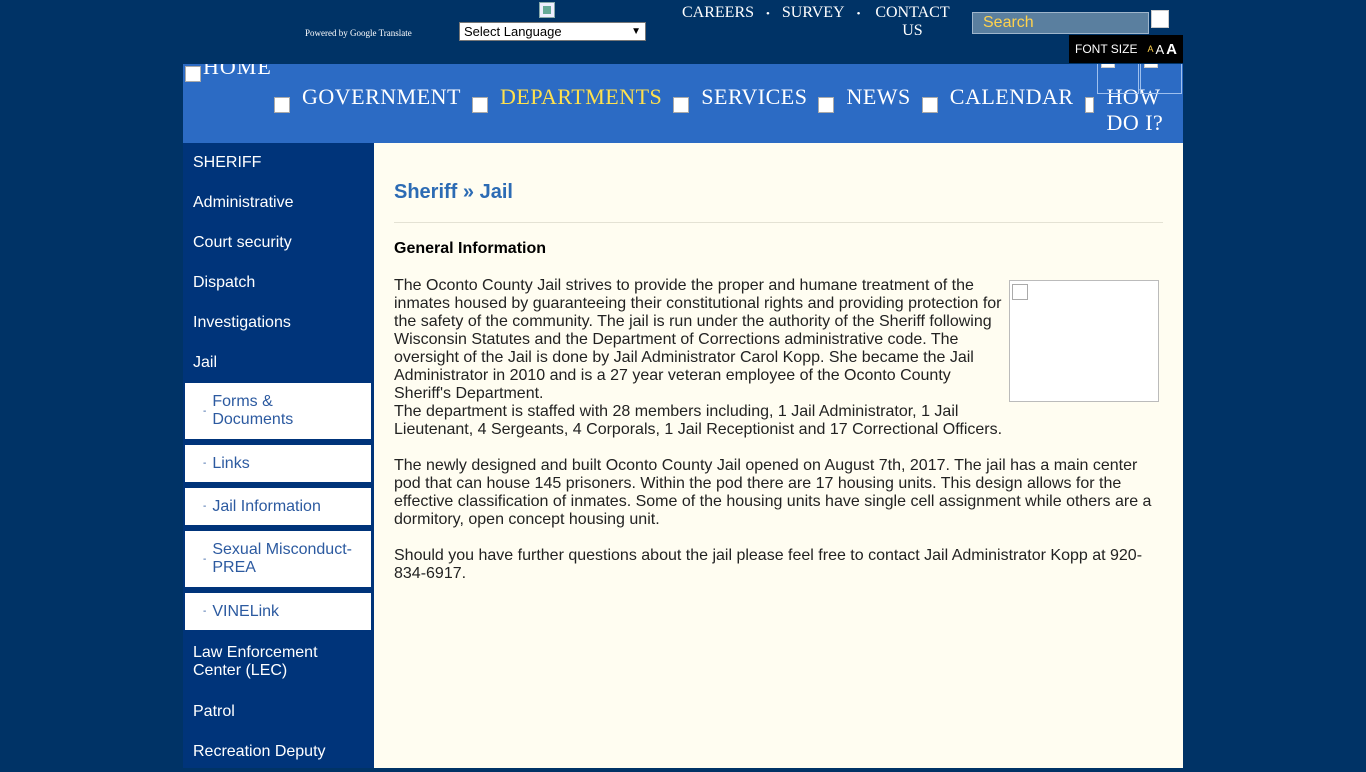 The height and width of the screenshot is (772, 1366). Describe the element at coordinates (278, 243) in the screenshot. I see `sidebar-item-court-security: Court security` at that location.